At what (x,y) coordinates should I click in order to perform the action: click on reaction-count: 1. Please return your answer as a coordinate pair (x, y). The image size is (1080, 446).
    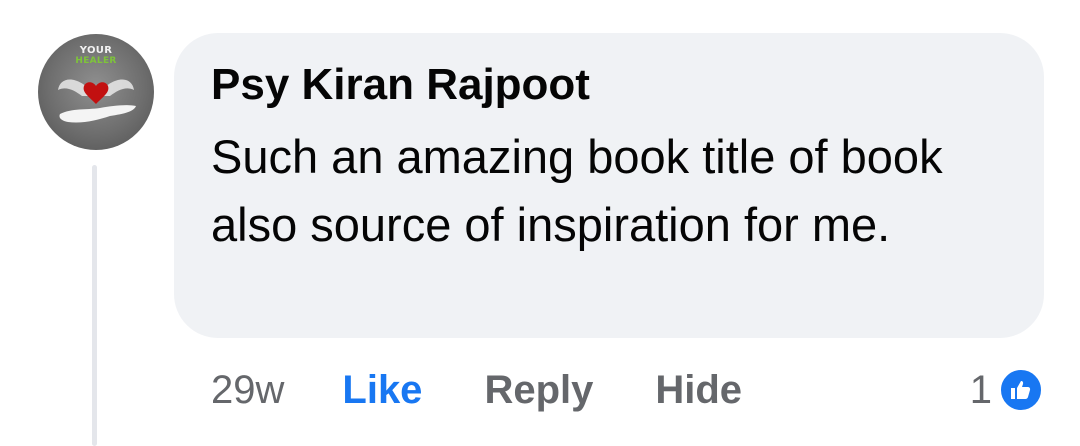
    Looking at the image, I should click on (980, 389).